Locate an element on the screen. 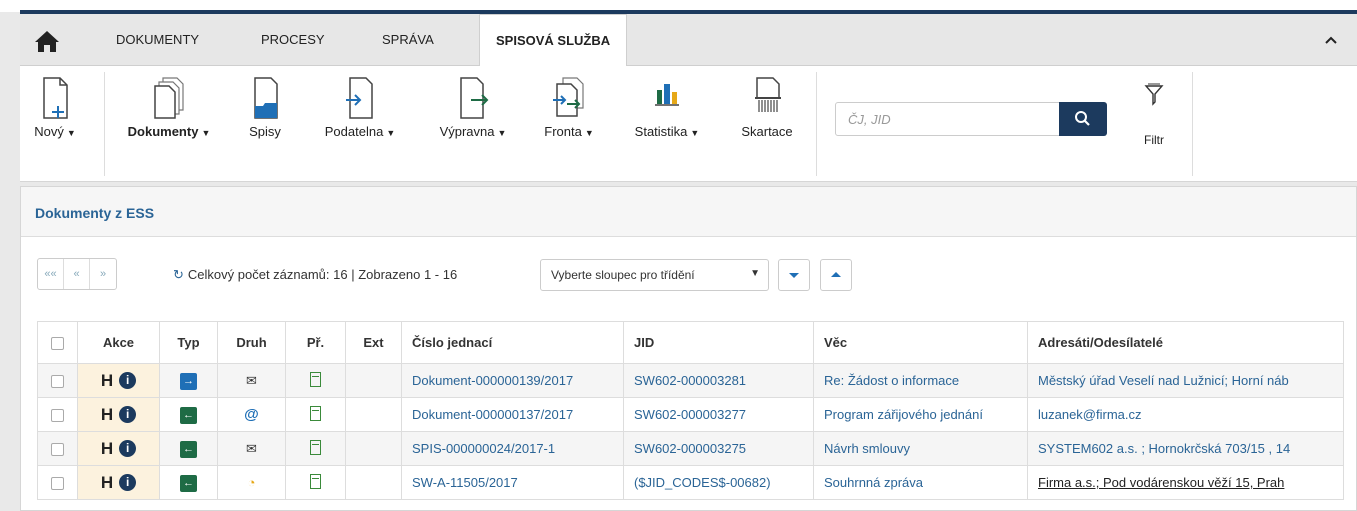 This screenshot has height=511, width=1357. podatelna-button: Podatelna ▼ is located at coordinates (360, 107).